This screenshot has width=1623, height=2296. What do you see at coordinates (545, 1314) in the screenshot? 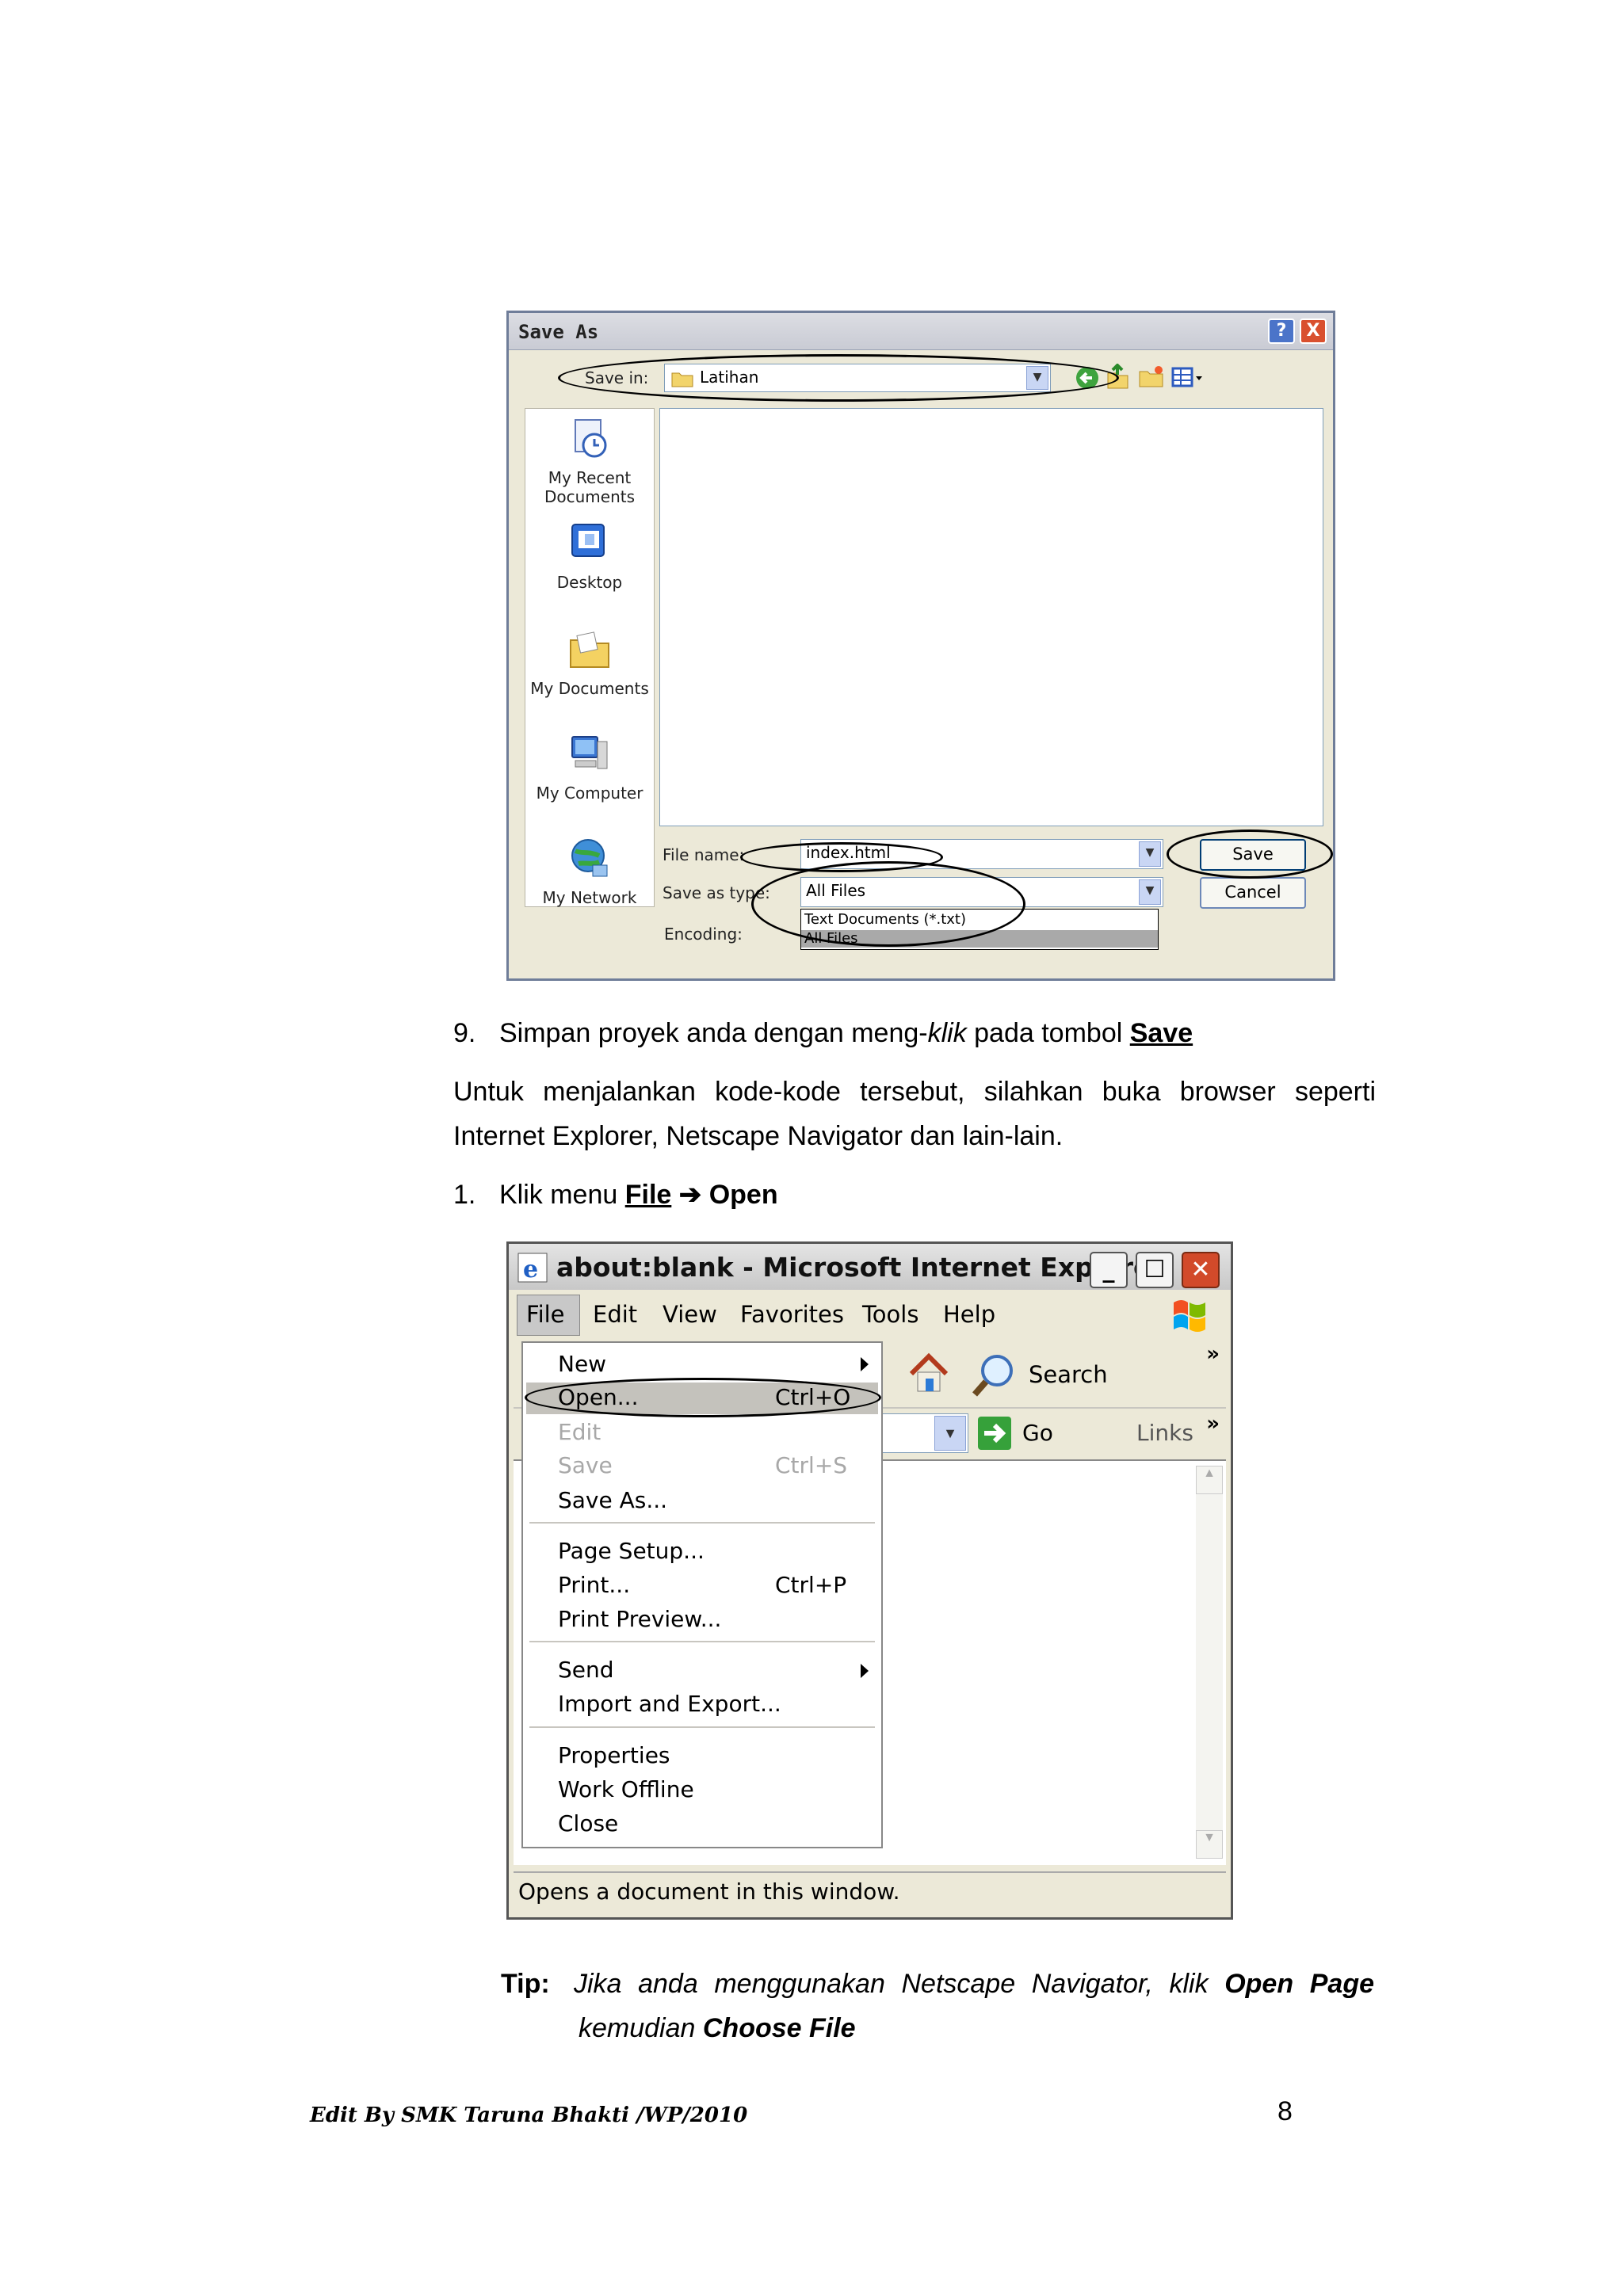
I see `menu-file: File` at bounding box center [545, 1314].